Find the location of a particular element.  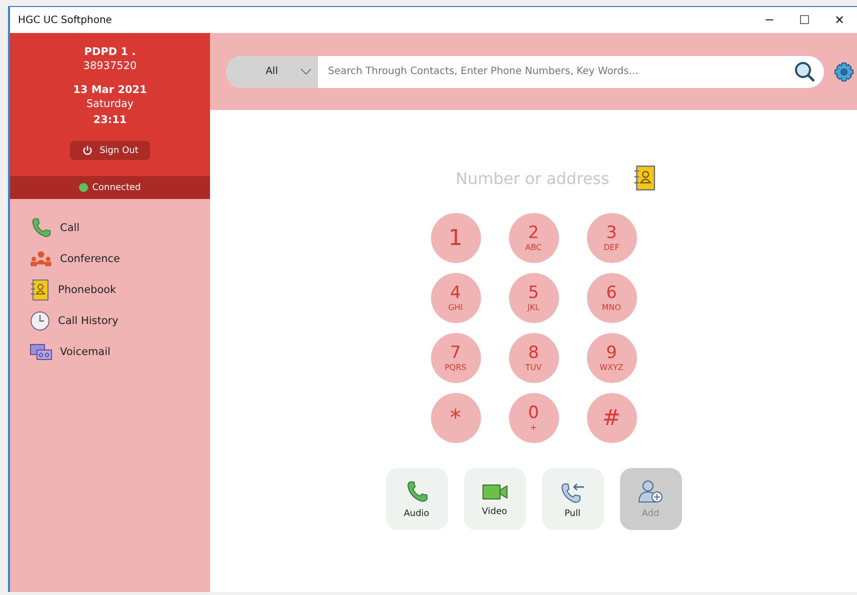

time-text: 23:11 is located at coordinates (110, 120).